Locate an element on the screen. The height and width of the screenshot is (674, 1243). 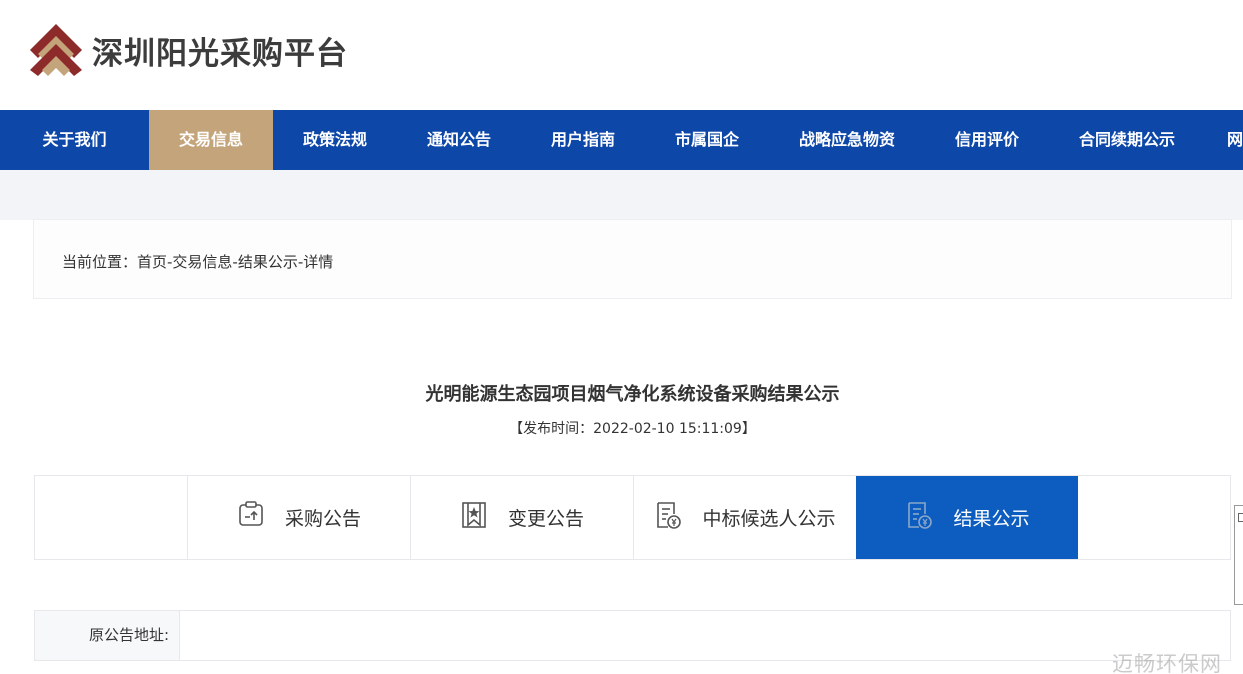
nav-item-notices: 通知公告 is located at coordinates (459, 140).